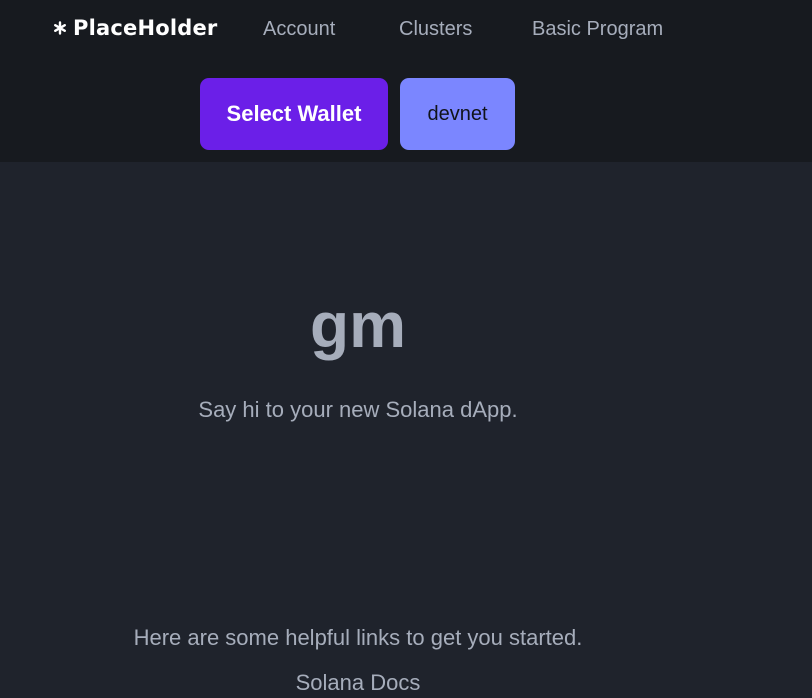 The image size is (812, 698). I want to click on nav-link-basic-program: Basic Program, so click(597, 29).